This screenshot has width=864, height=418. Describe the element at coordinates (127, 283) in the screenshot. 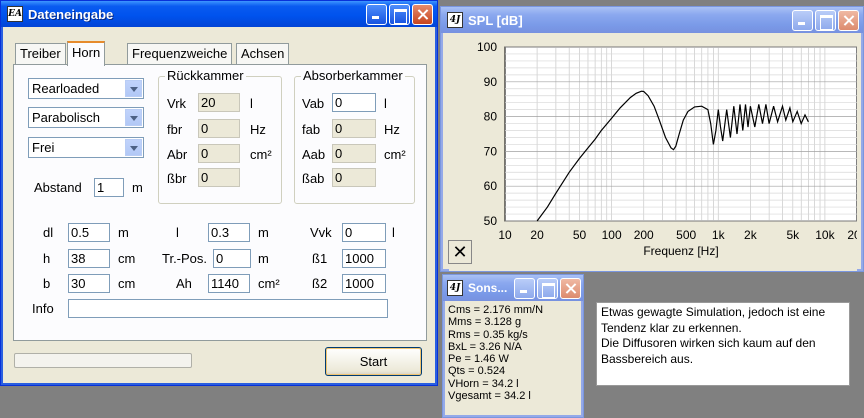

I see `b-unit: cm` at that location.